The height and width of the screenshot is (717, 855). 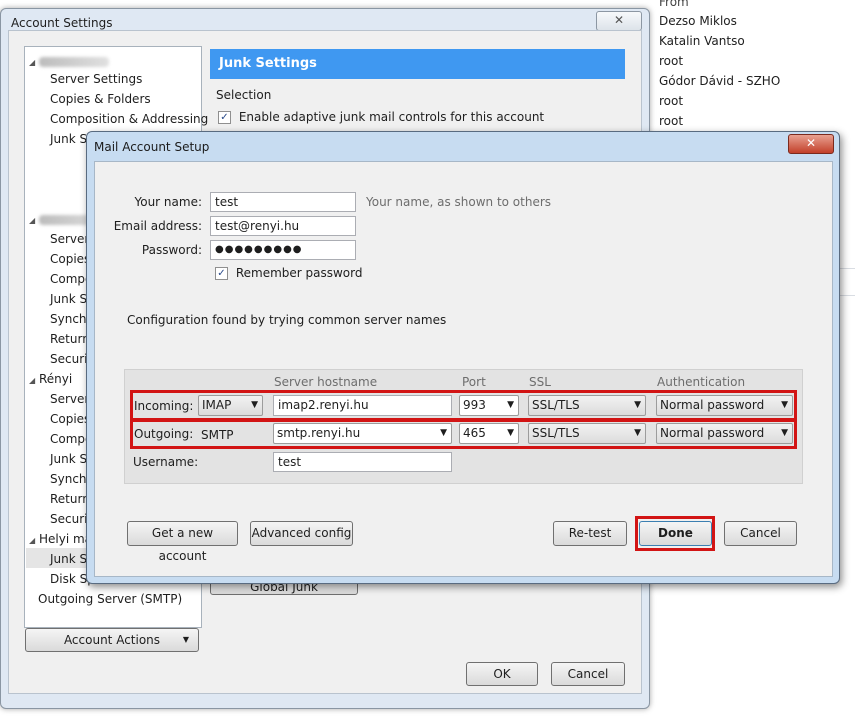 I want to click on junk-settings-header: Junk Settings, so click(x=417, y=64).